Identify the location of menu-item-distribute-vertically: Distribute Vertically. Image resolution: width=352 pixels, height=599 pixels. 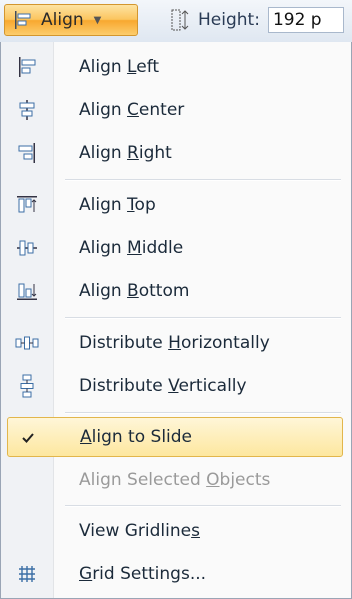
(176, 386).